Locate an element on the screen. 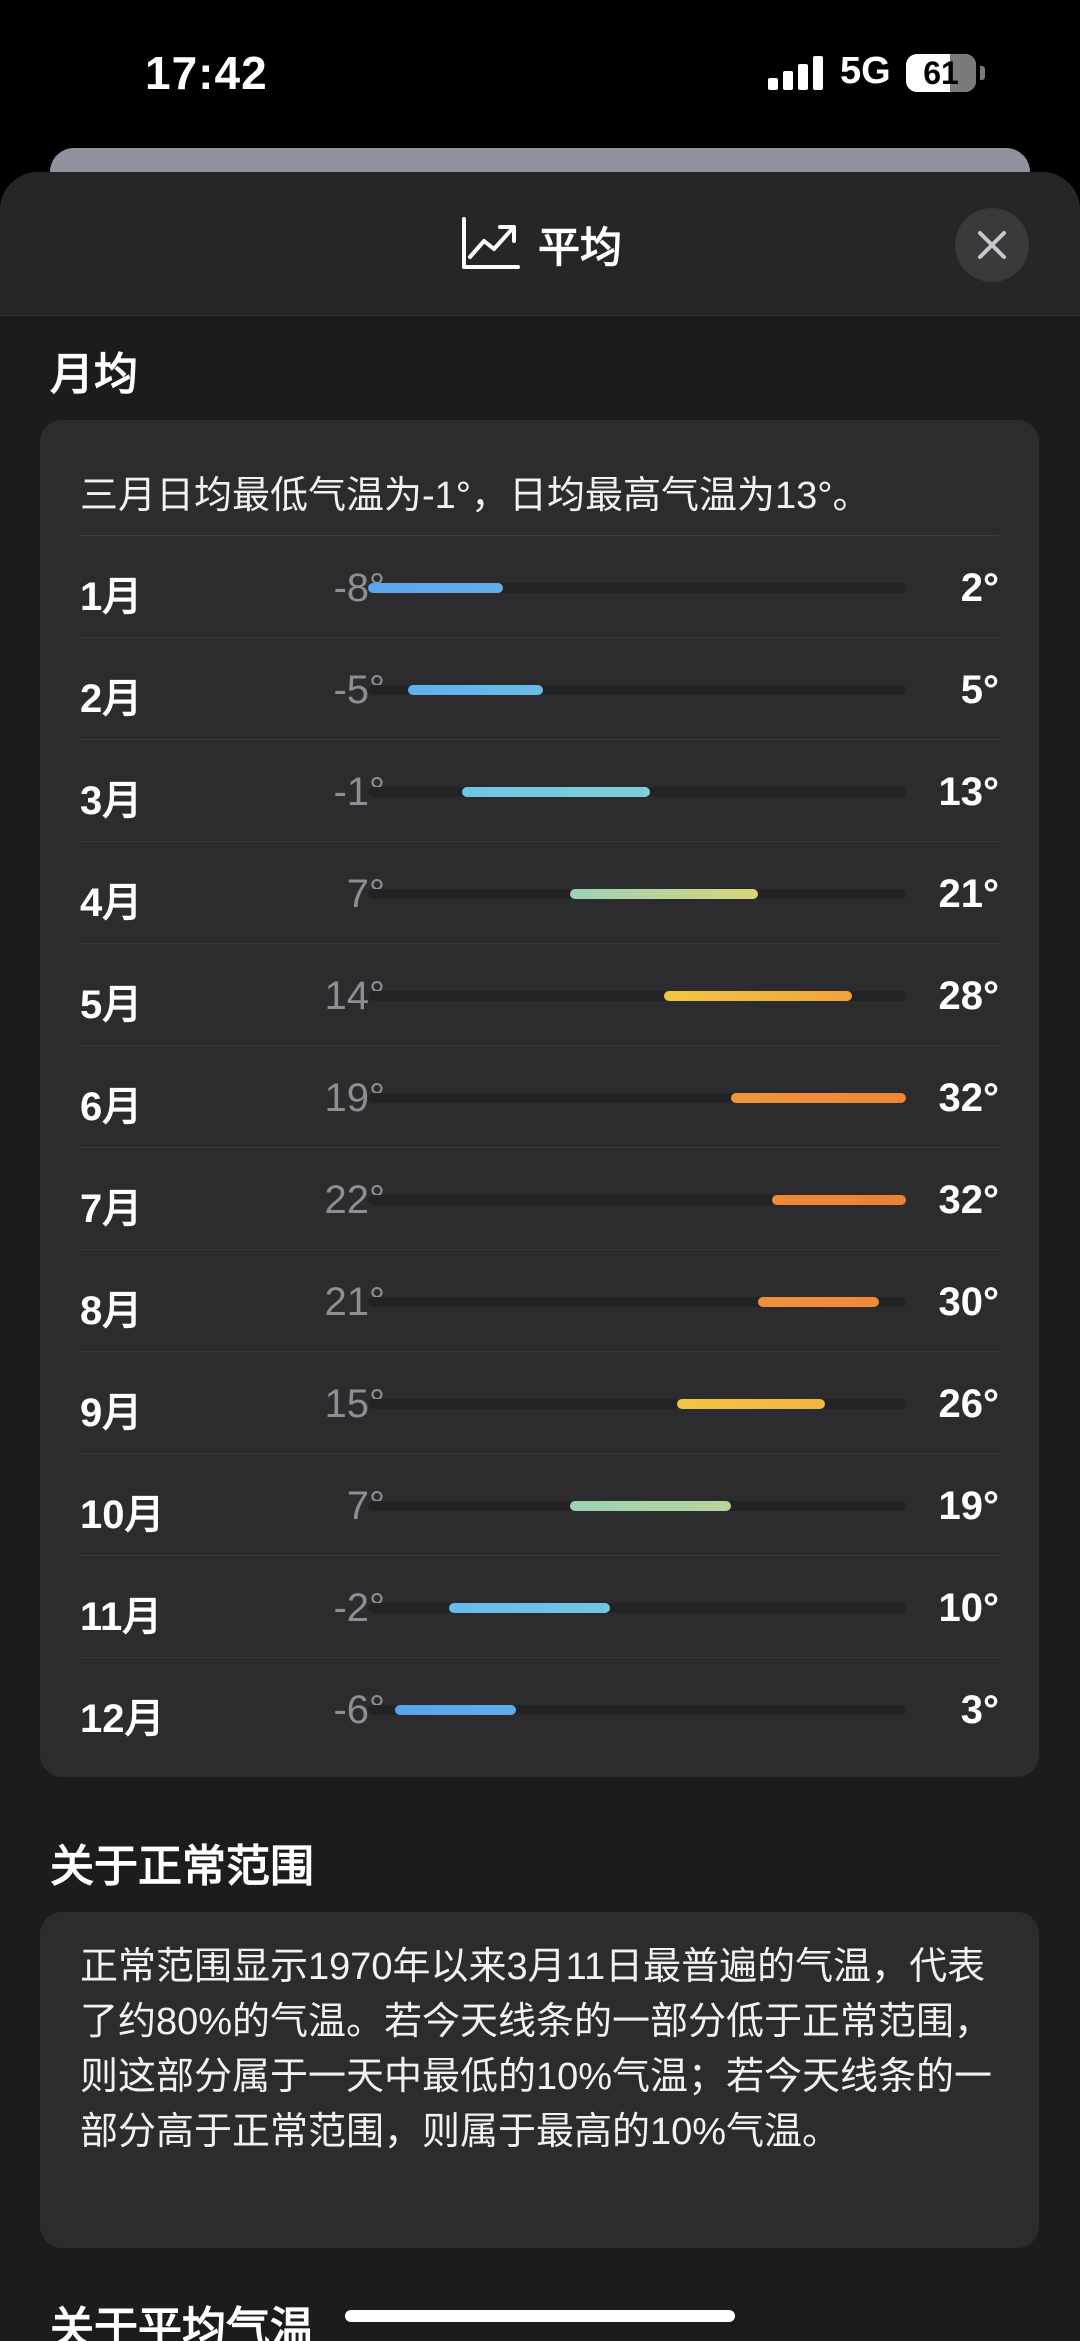  close-button is located at coordinates (992, 245).